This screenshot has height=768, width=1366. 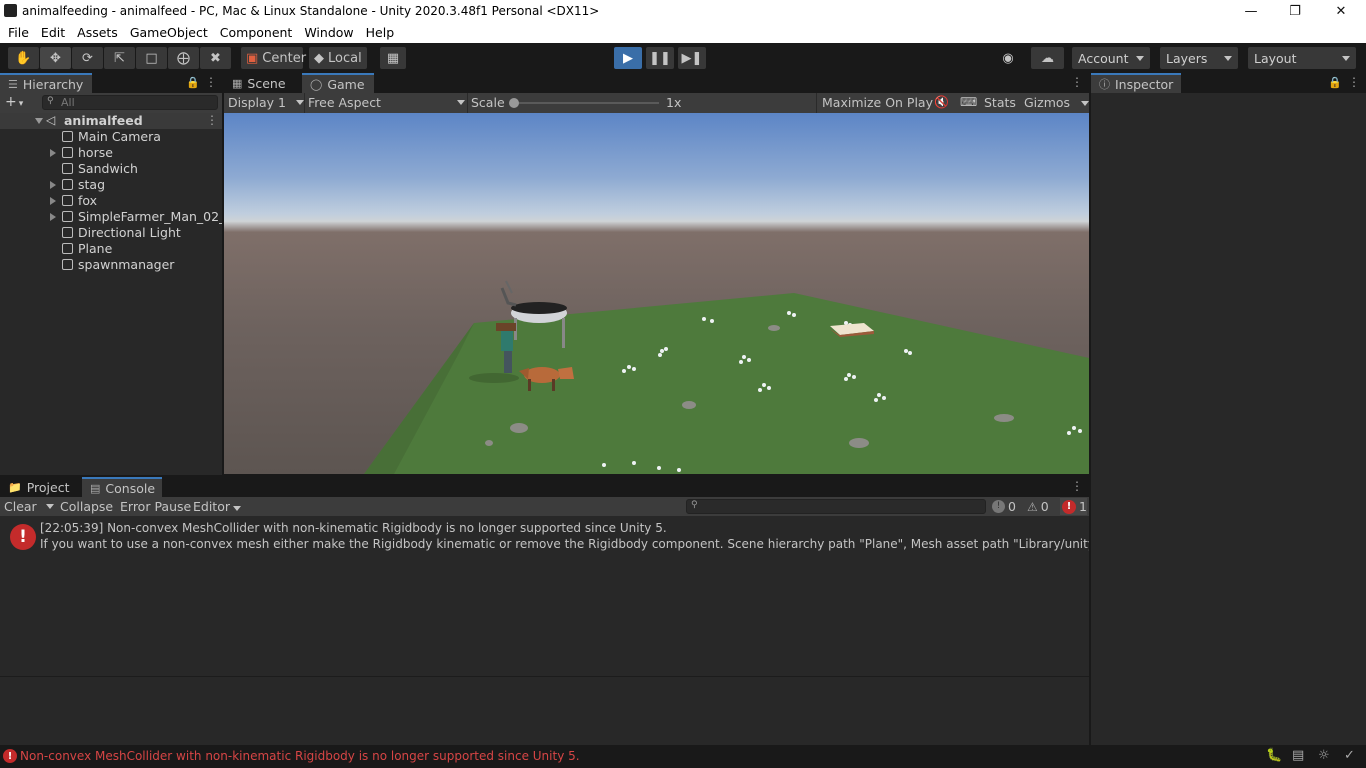 I want to click on shortcuts-icon: ⌨, so click(x=968, y=102).